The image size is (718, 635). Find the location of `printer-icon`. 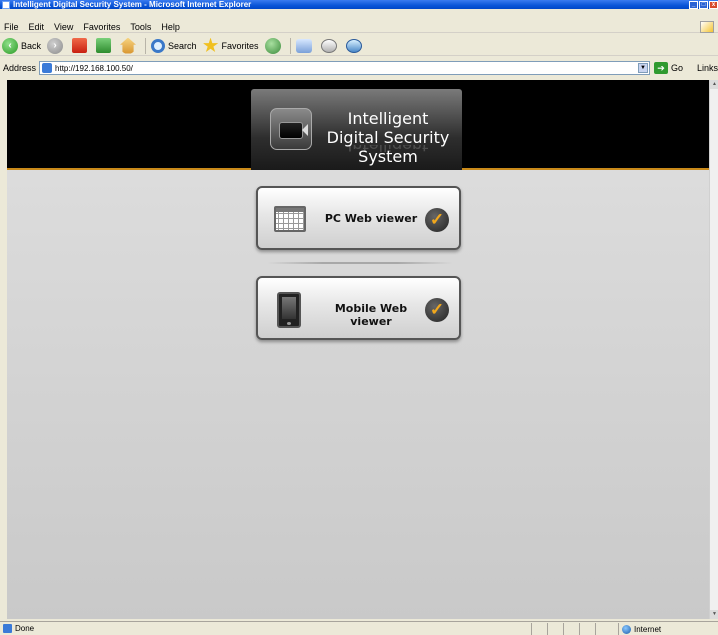

printer-icon is located at coordinates (328, 45).